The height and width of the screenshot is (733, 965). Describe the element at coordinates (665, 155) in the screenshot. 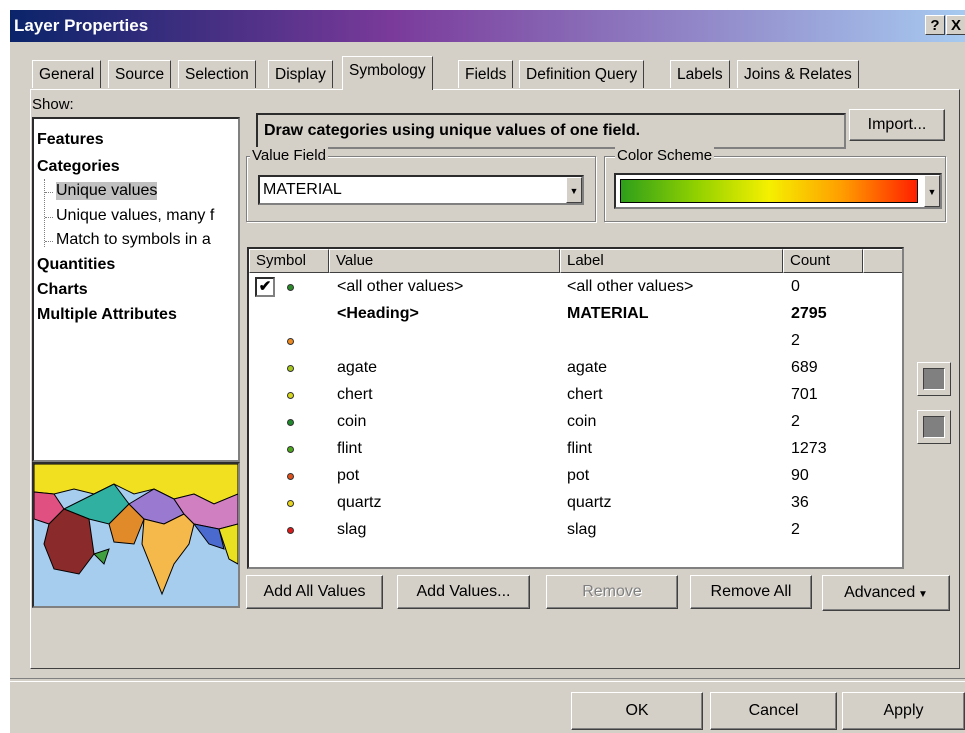

I see `color-scheme-legend: Color Scheme` at that location.